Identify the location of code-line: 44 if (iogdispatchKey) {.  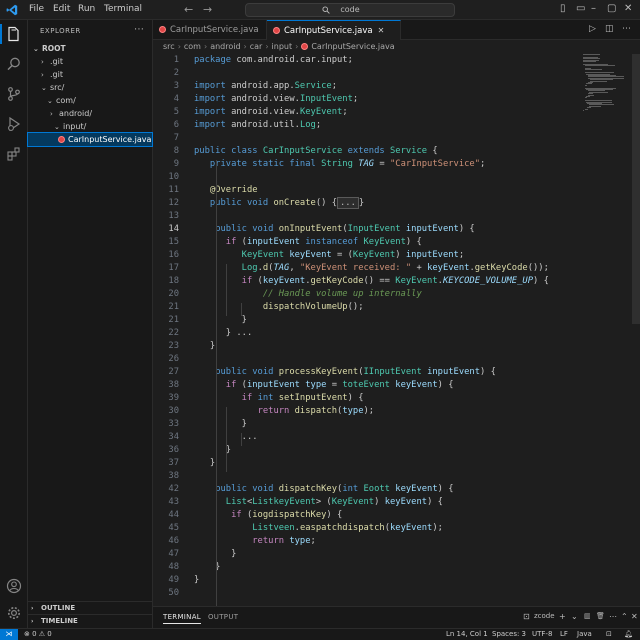
(368, 515).